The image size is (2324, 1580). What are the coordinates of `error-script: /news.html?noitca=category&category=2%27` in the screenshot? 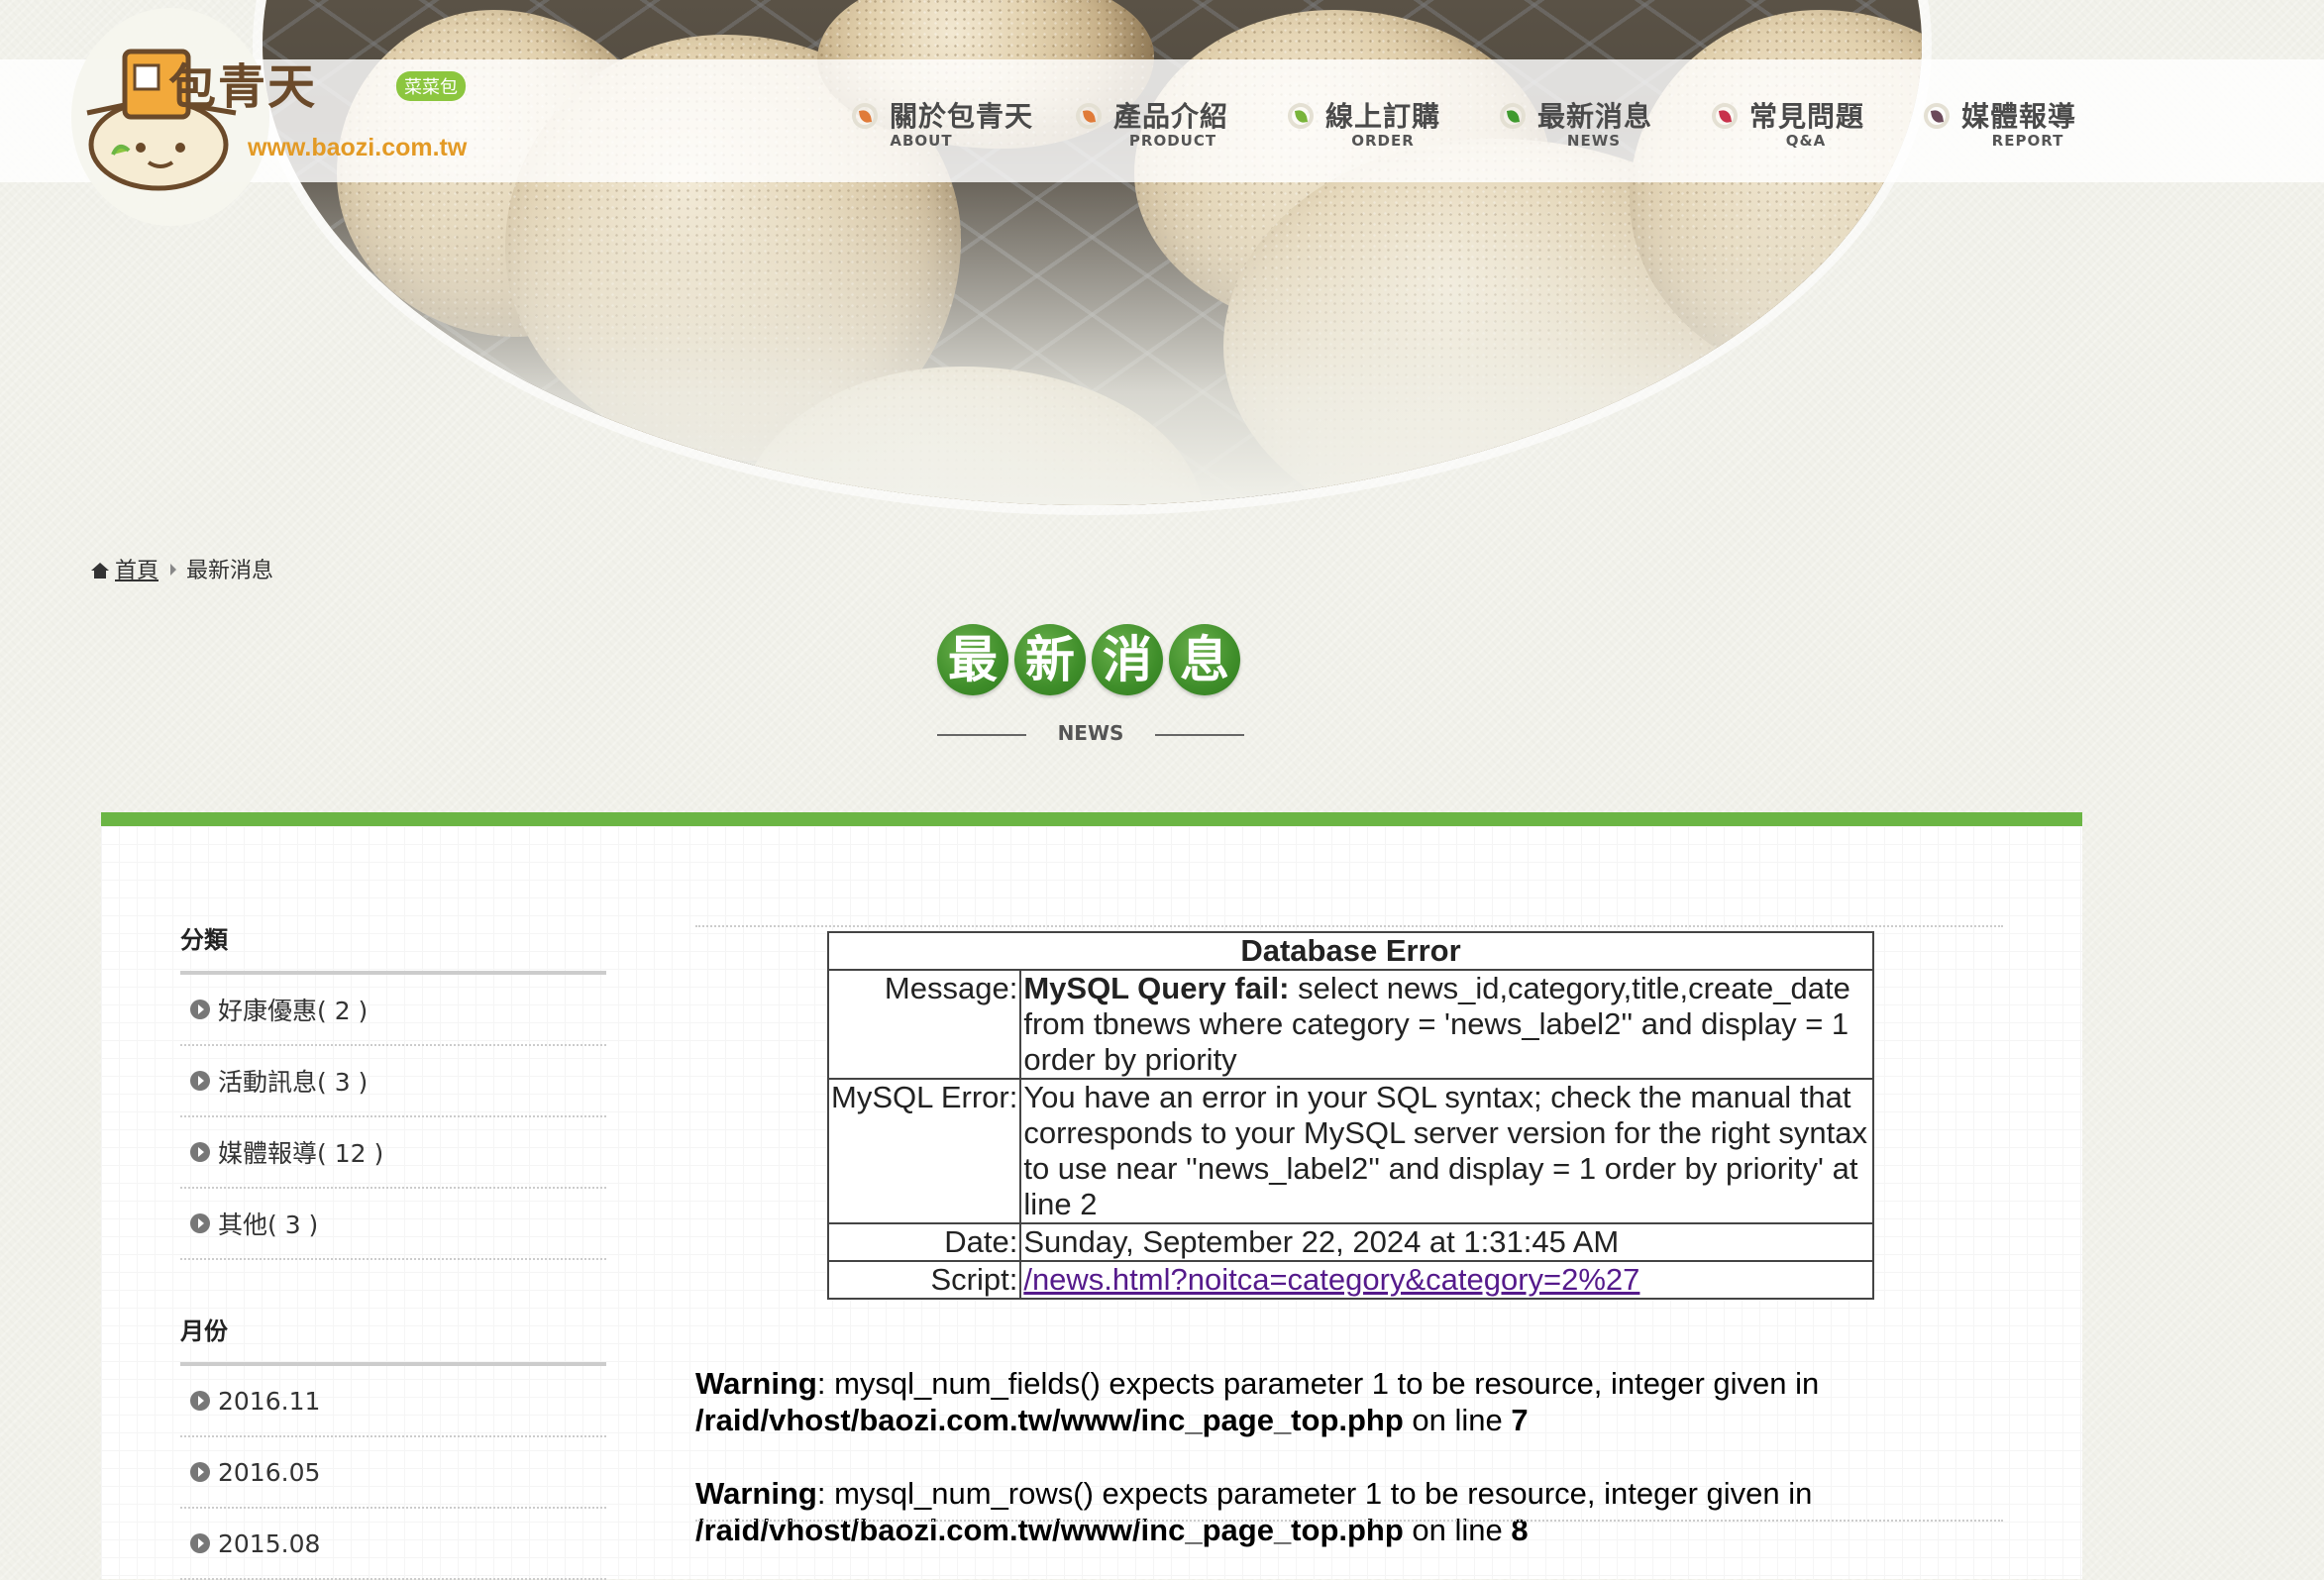 It's located at (1446, 1280).